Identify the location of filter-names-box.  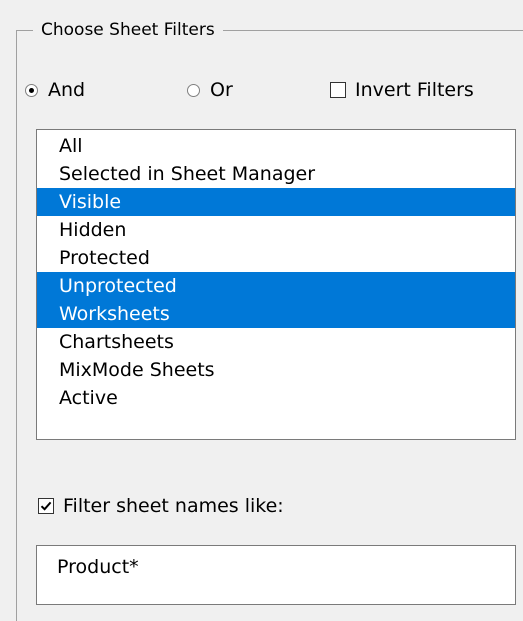
(46, 506).